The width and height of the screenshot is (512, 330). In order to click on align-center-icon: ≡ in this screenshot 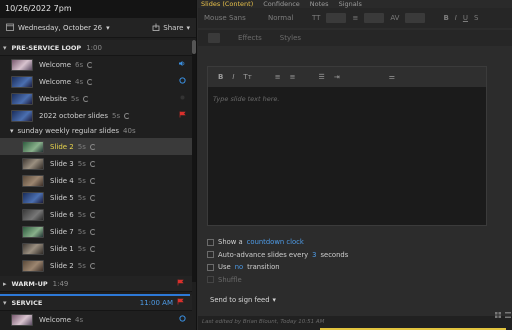, I will do `click(293, 77)`.